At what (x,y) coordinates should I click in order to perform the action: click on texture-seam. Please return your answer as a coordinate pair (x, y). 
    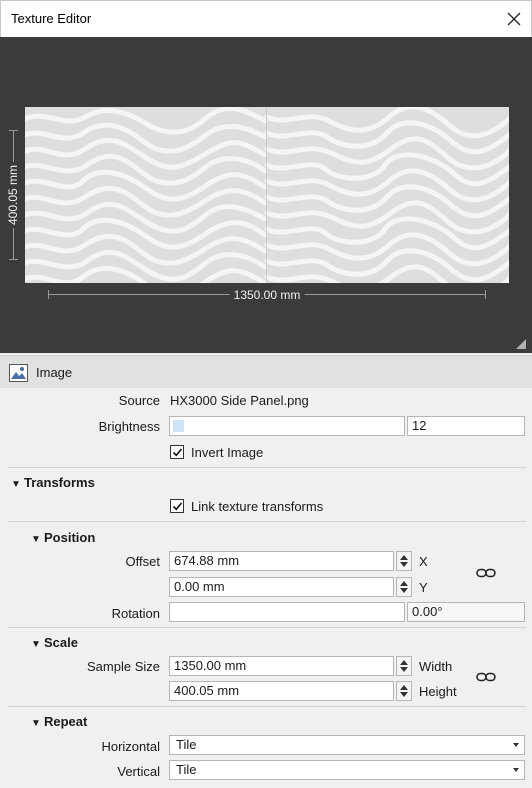
    Looking at the image, I should click on (266, 195).